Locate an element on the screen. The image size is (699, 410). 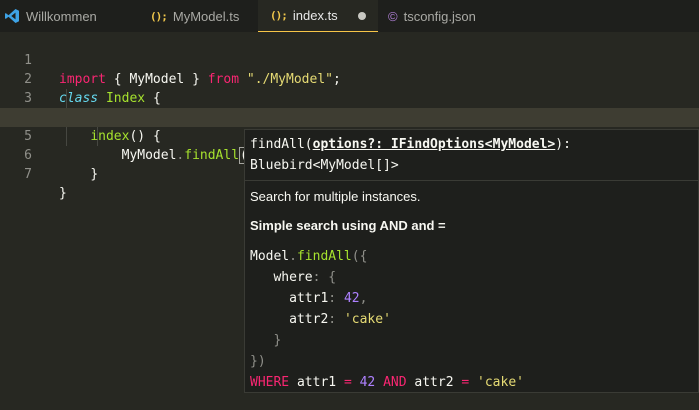
unsaved-dot-icon is located at coordinates (361, 15).